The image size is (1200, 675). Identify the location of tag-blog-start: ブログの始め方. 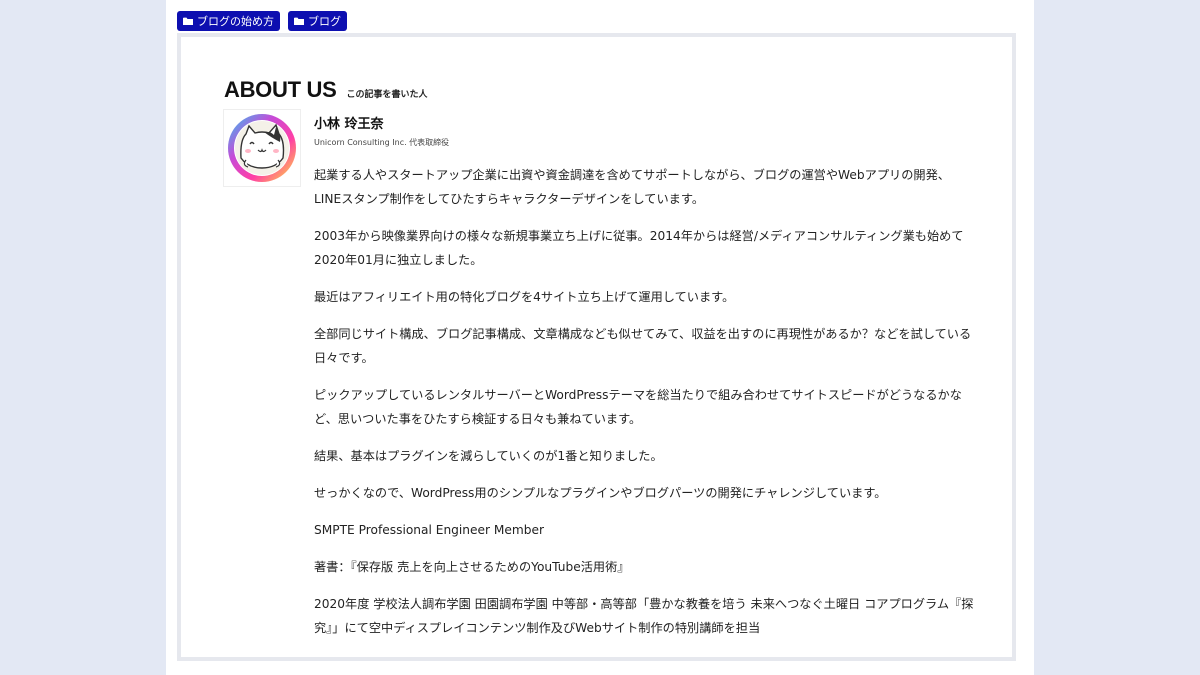
(228, 21).